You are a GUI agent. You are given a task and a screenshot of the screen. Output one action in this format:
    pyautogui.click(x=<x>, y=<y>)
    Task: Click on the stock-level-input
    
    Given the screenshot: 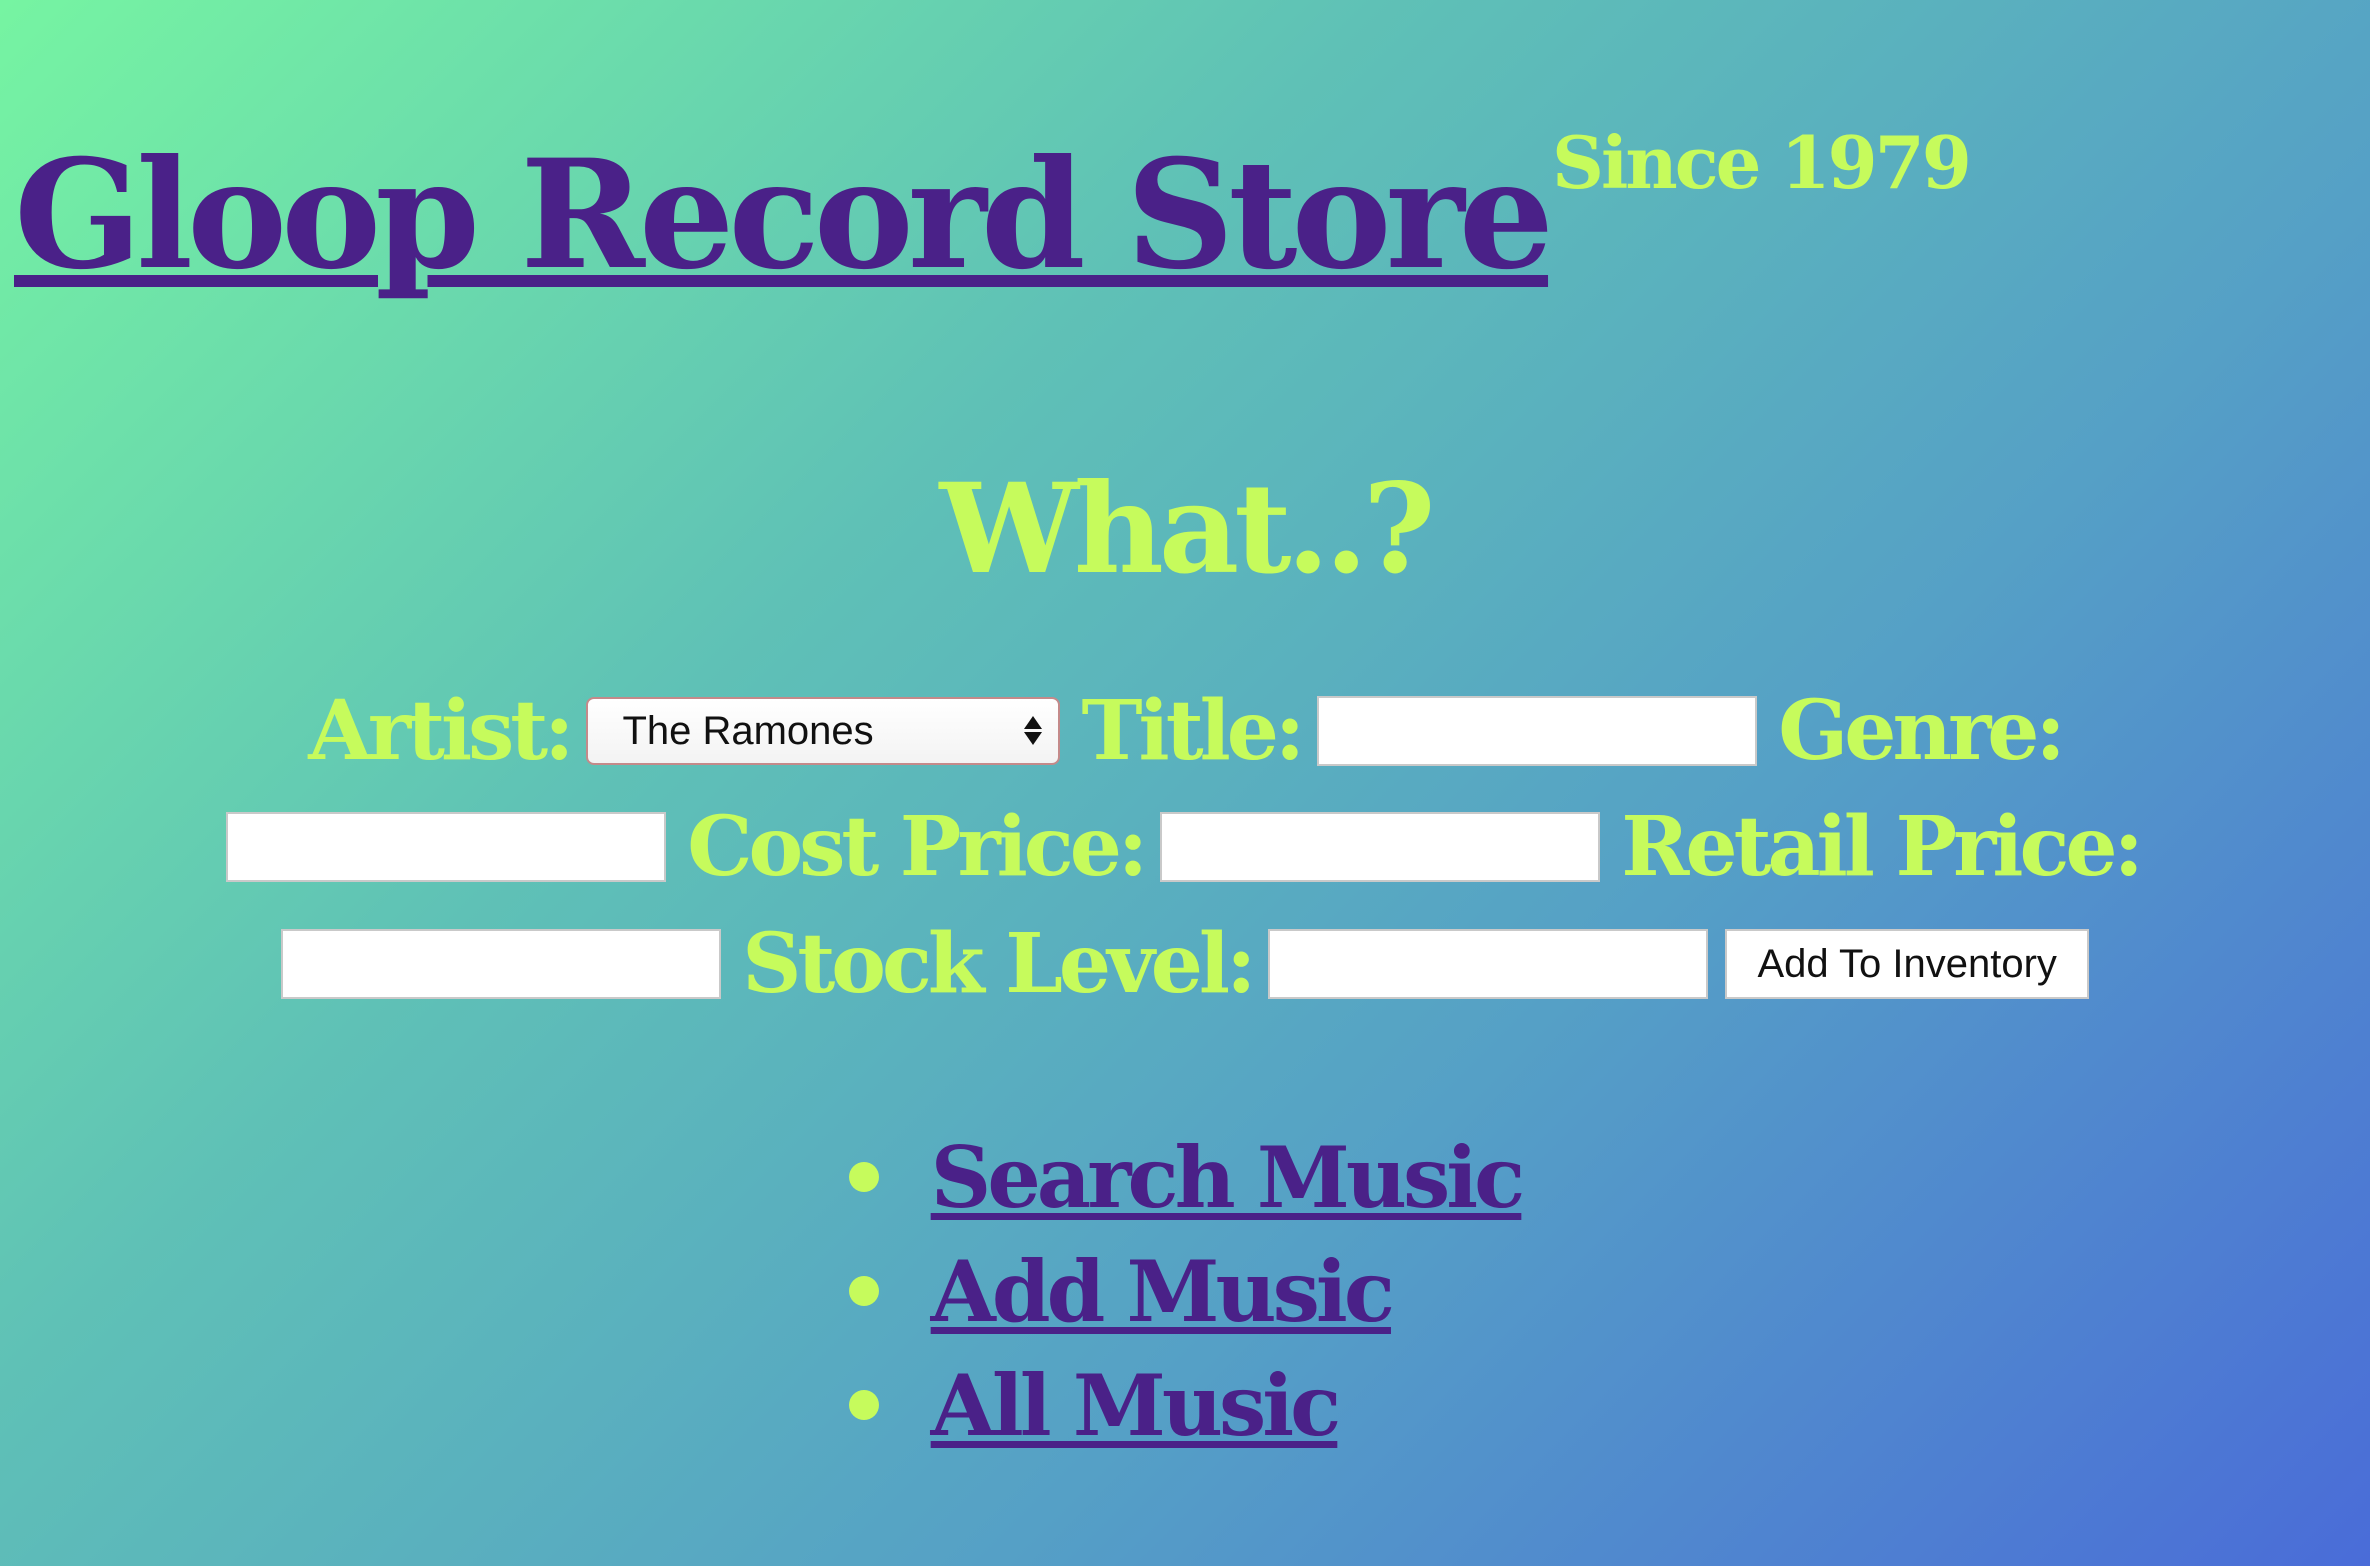 What is the action you would take?
    pyautogui.click(x=1488, y=963)
    